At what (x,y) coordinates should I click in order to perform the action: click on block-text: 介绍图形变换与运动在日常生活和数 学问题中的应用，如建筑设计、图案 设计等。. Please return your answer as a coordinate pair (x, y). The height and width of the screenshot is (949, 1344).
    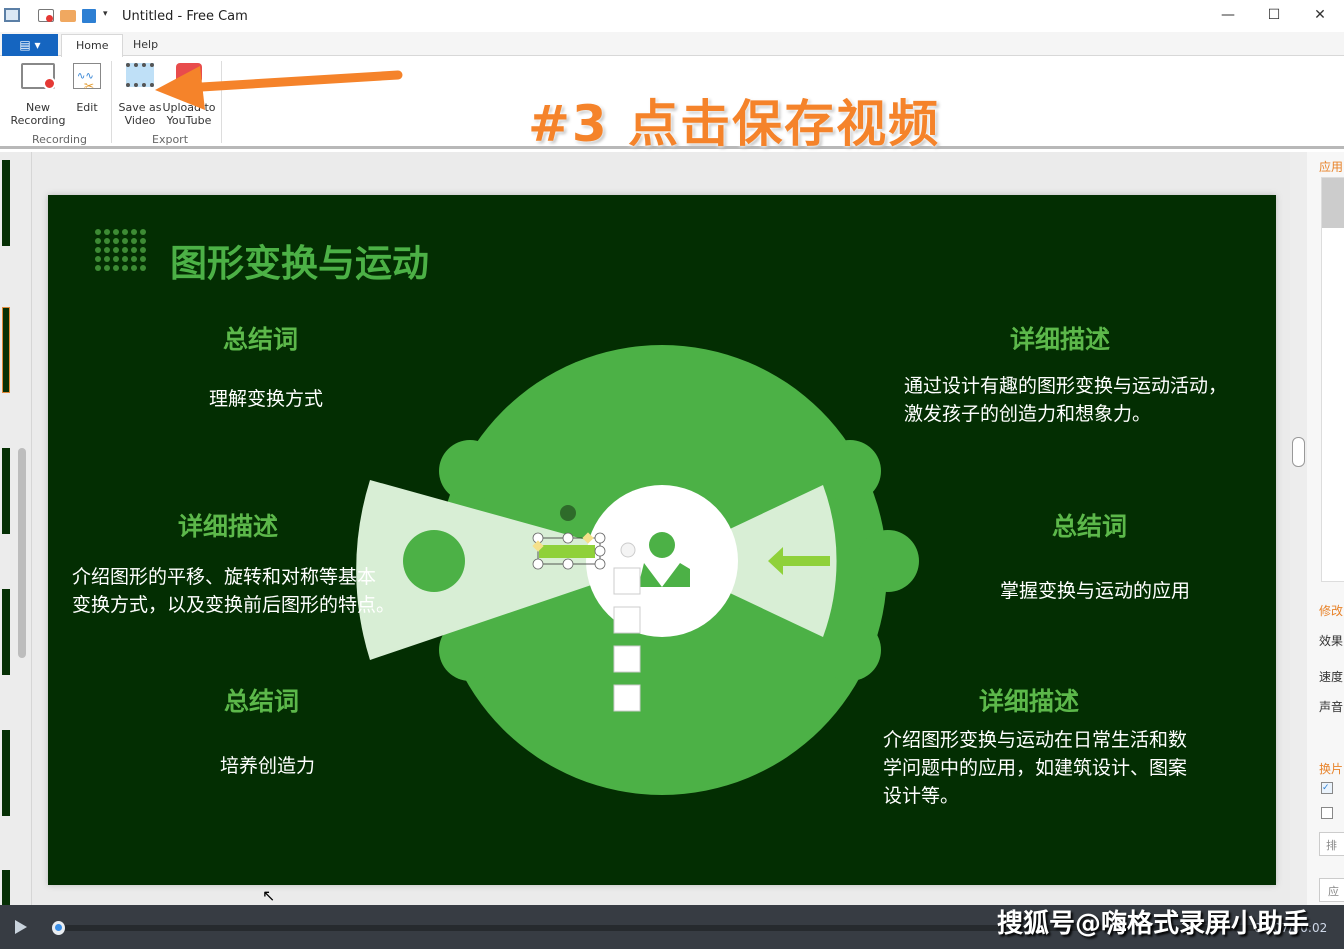
    Looking at the image, I should click on (1035, 768).